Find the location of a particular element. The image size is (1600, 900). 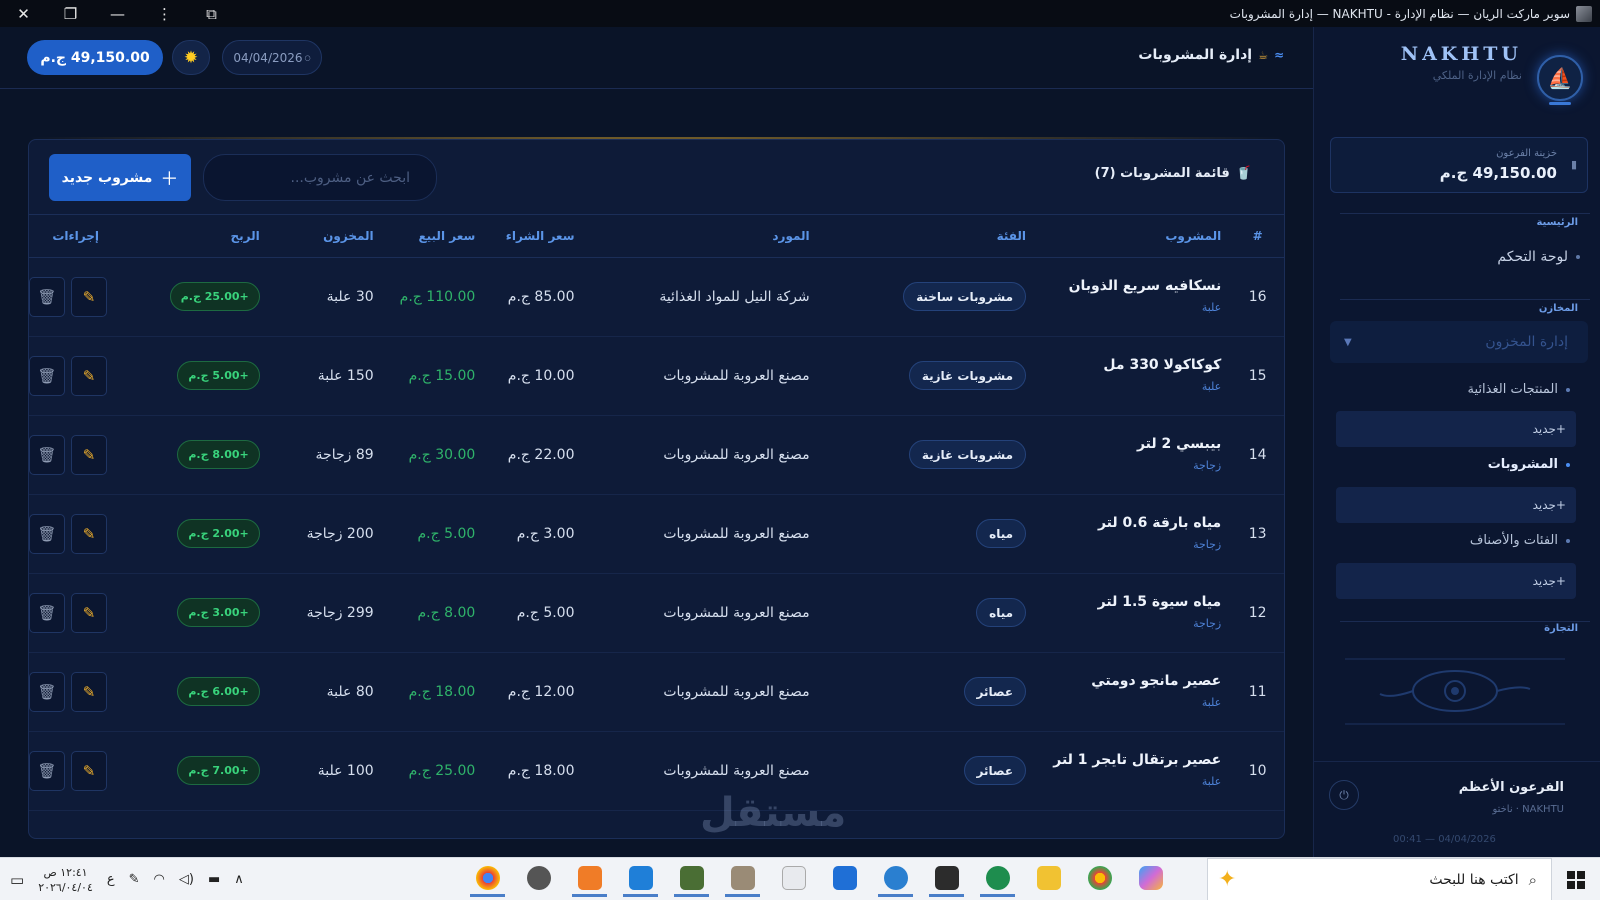

treasury-label: خزينة الفرعون is located at coordinates (1526, 153).